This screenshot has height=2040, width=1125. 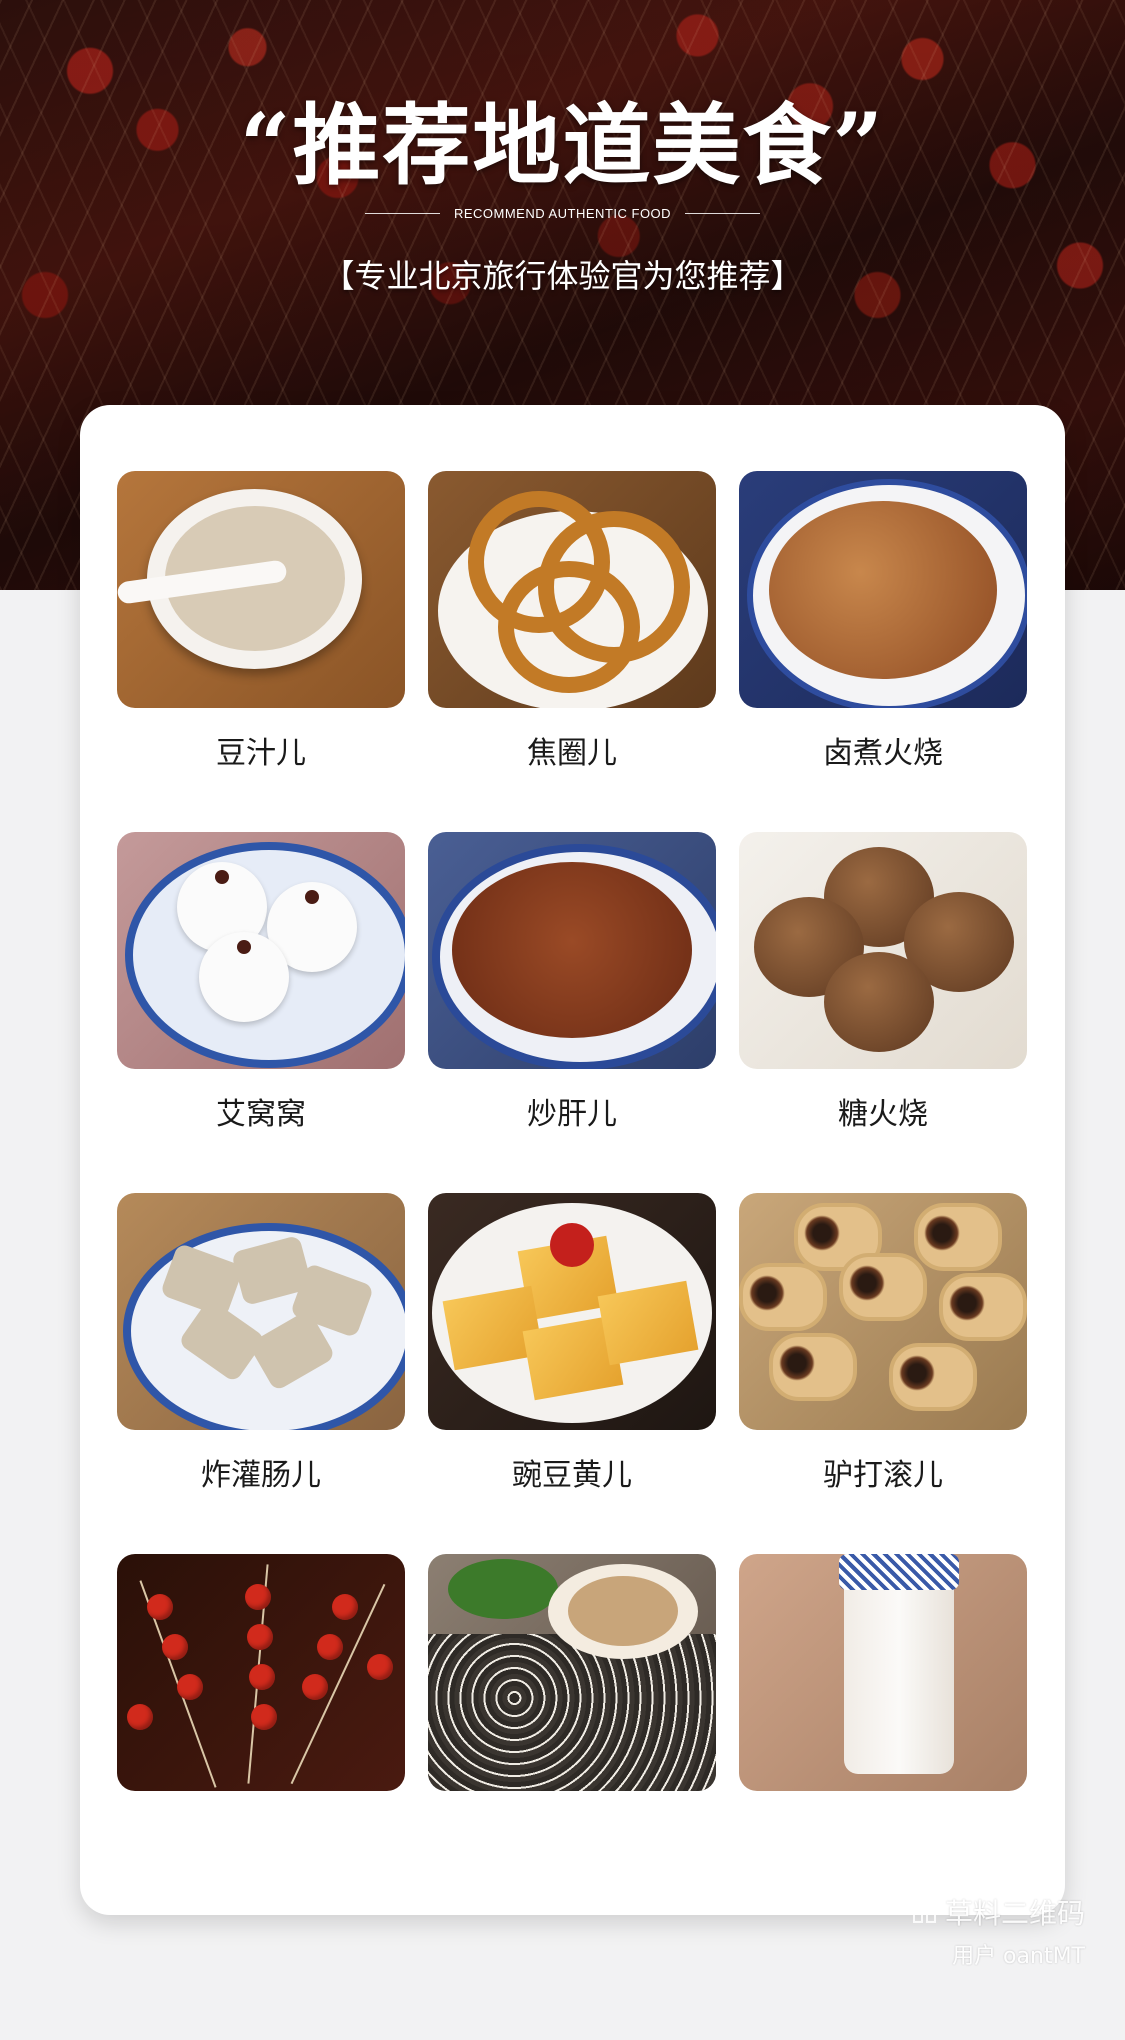 I want to click on watermark-brand: 草料二维码, so click(x=1014, y=1913).